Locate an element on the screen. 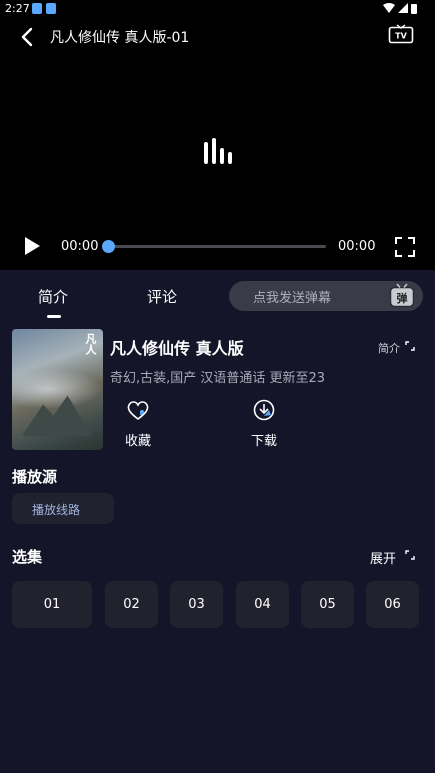  sources-heading: 播放源 is located at coordinates (35, 477).